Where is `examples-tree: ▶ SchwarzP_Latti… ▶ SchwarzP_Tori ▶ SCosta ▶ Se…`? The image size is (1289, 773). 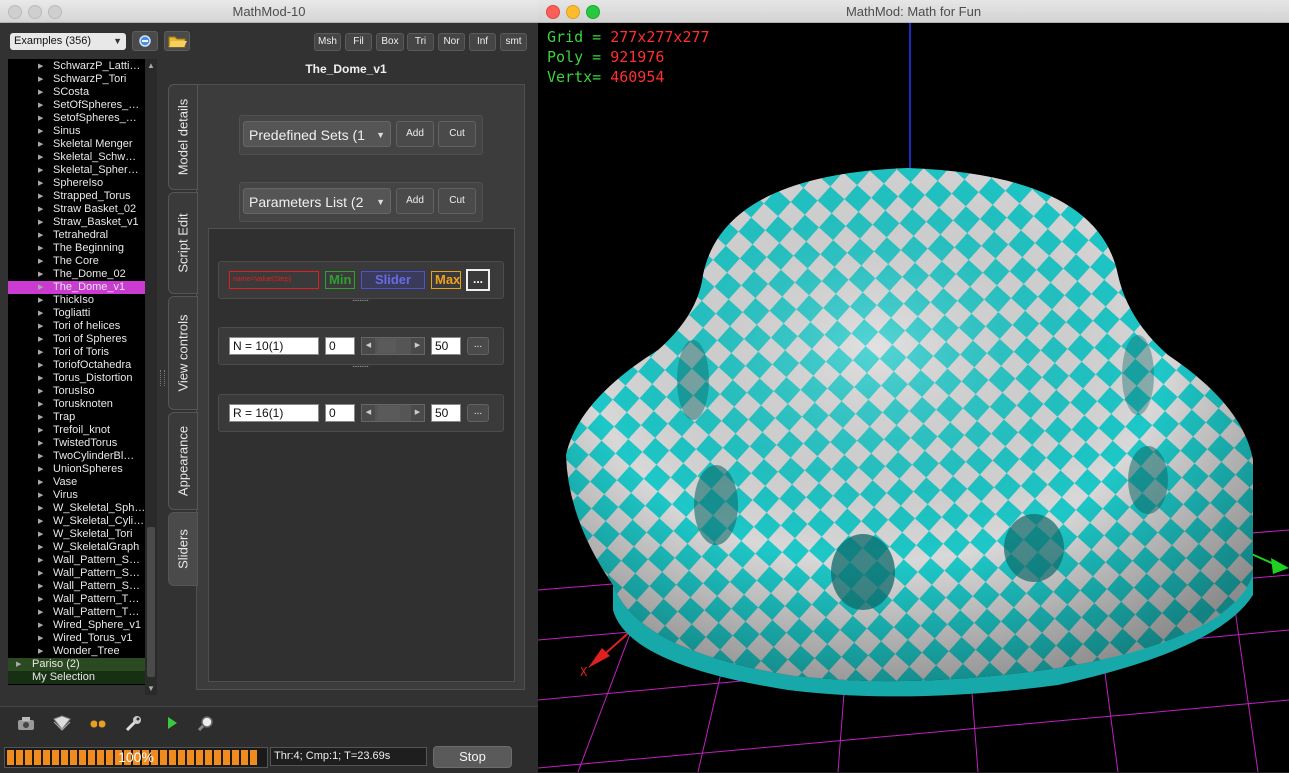 examples-tree: ▶ SchwarzP_Latti… ▶ SchwarzP_Tori ▶ SCosta ▶ Se… is located at coordinates (76, 372).